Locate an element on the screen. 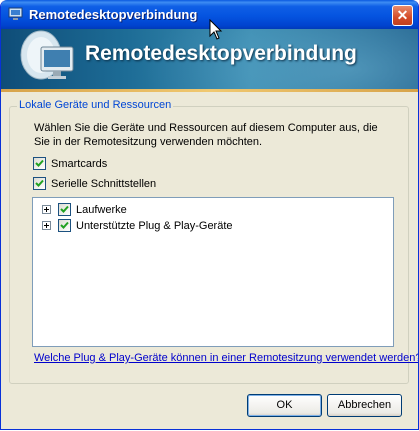  serial-ports-checkbox is located at coordinates (39, 183).